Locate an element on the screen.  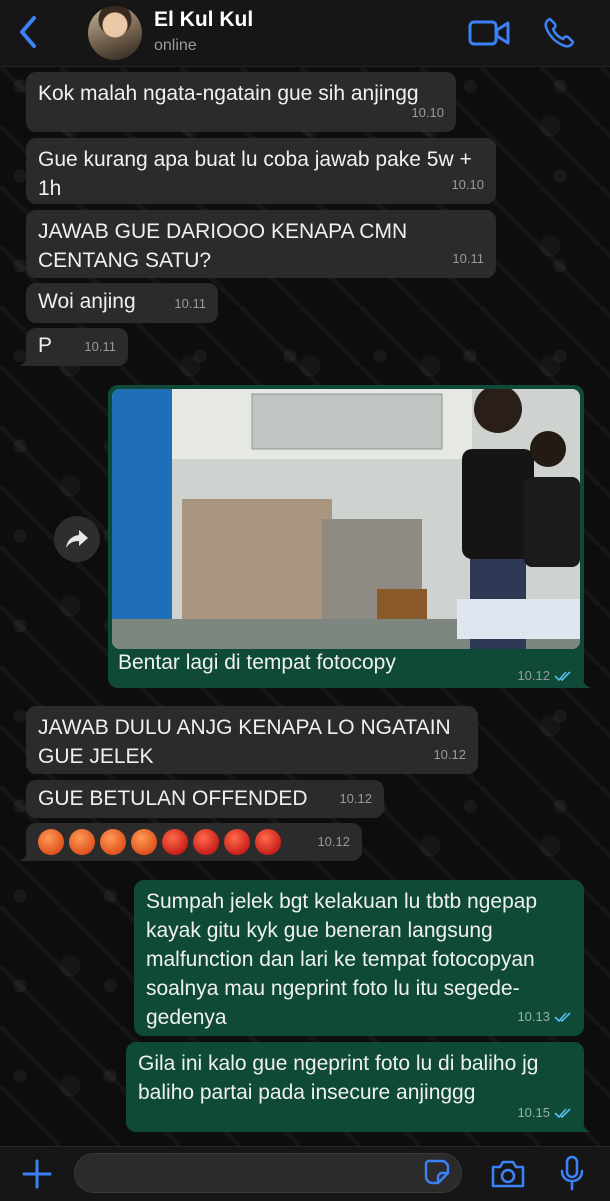
camera-icon is located at coordinates (508, 1174).